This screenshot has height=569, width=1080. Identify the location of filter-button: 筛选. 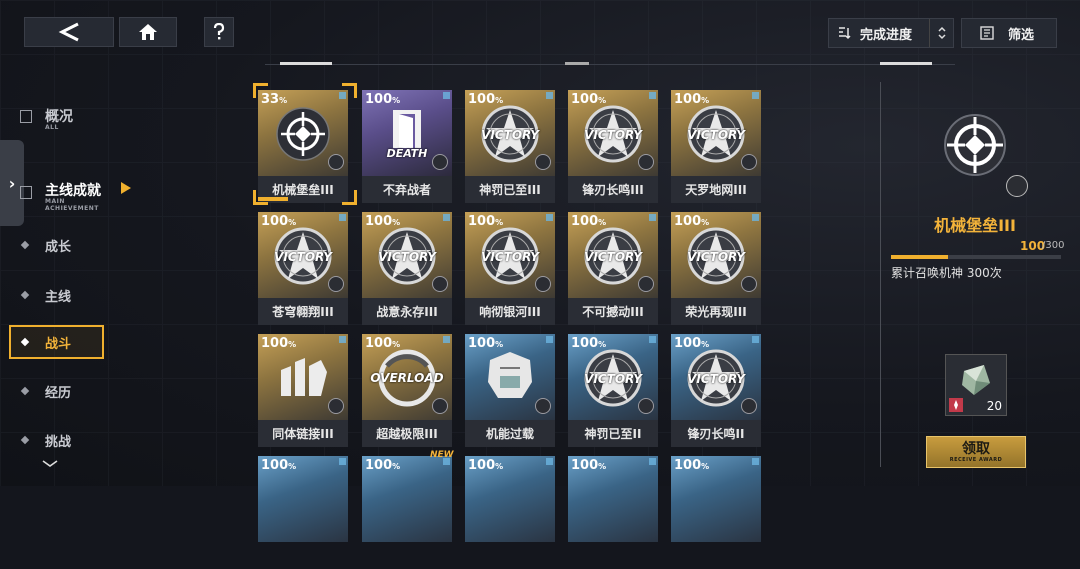
(1009, 33).